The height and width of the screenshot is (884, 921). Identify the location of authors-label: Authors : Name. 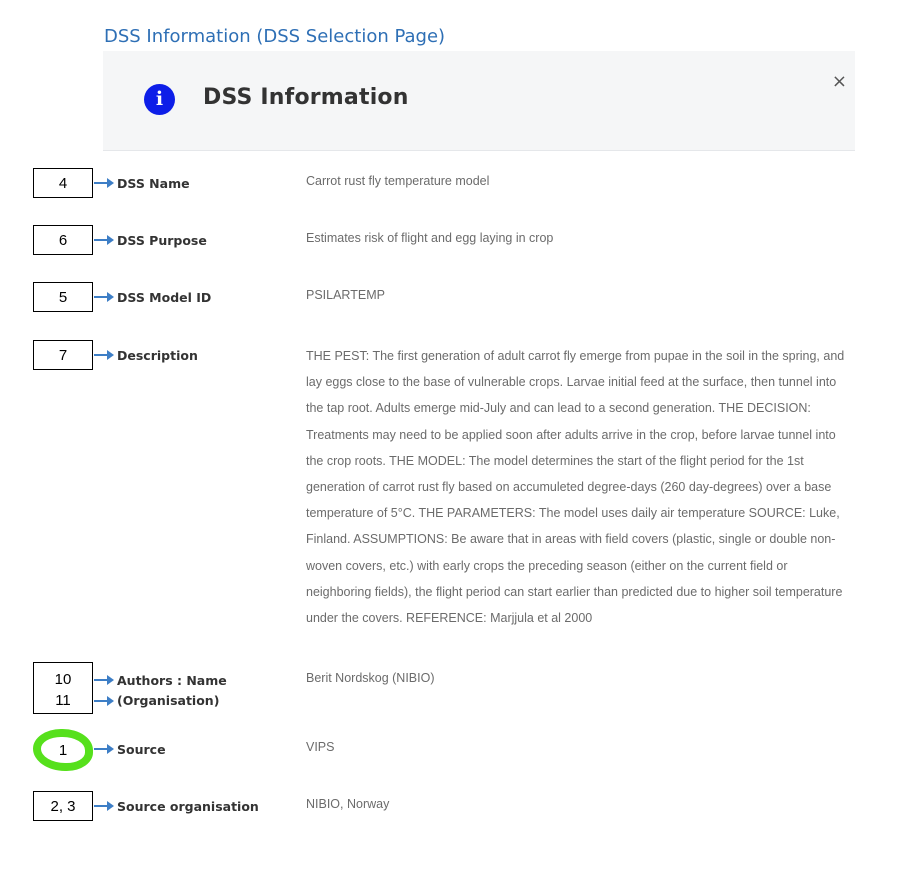
(172, 680).